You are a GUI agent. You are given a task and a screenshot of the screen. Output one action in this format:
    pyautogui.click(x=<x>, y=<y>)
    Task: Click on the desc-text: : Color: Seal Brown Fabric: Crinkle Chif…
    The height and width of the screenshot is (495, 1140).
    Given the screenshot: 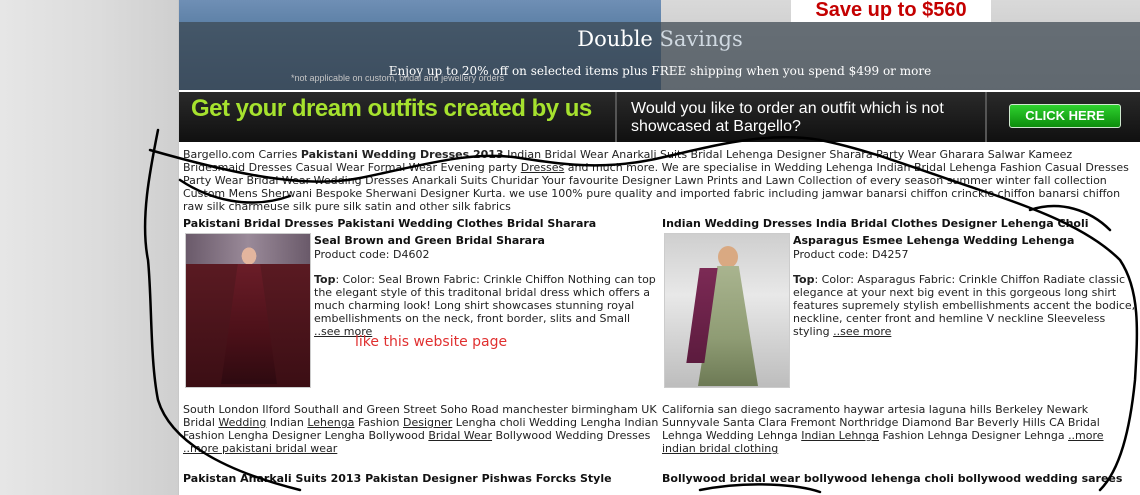 What is the action you would take?
    pyautogui.click(x=485, y=299)
    